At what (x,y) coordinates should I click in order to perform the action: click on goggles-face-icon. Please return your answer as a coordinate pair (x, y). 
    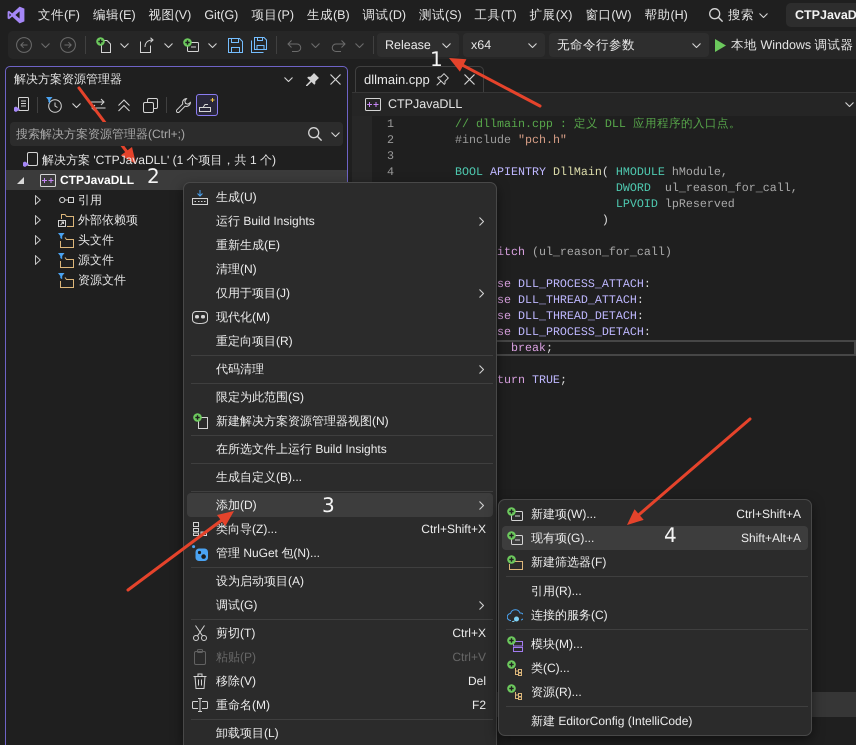
    Looking at the image, I should click on (200, 317).